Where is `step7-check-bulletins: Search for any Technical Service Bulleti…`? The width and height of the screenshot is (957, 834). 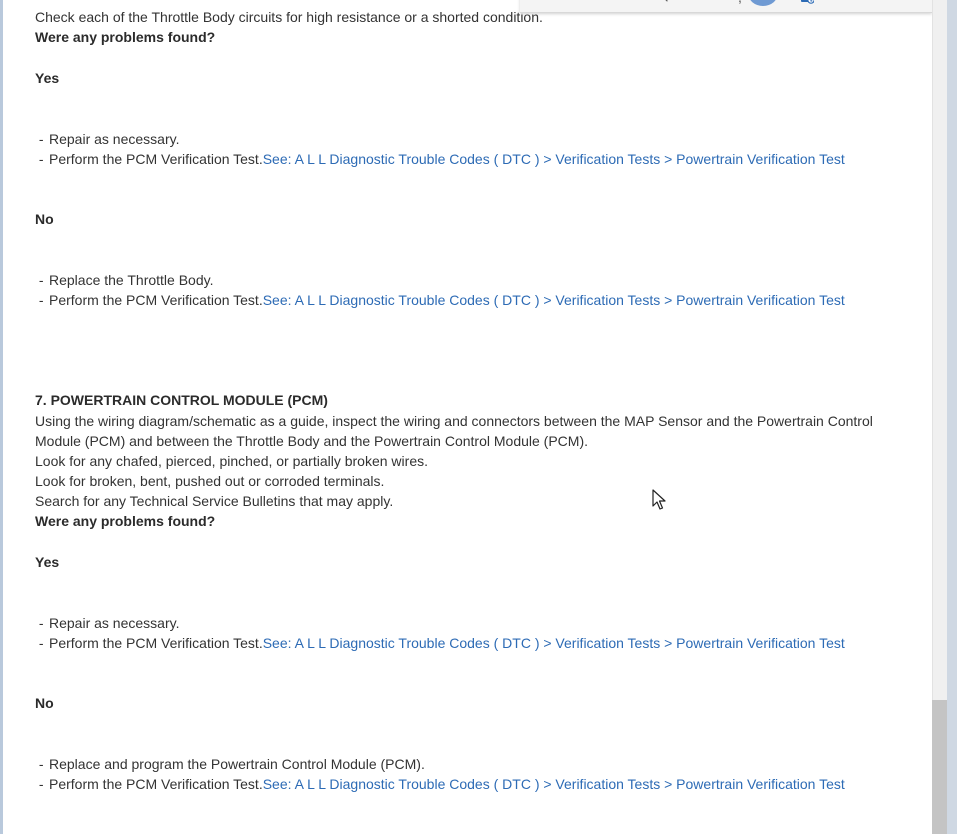
step7-check-bulletins: Search for any Technical Service Bulleti… is located at coordinates (214, 501).